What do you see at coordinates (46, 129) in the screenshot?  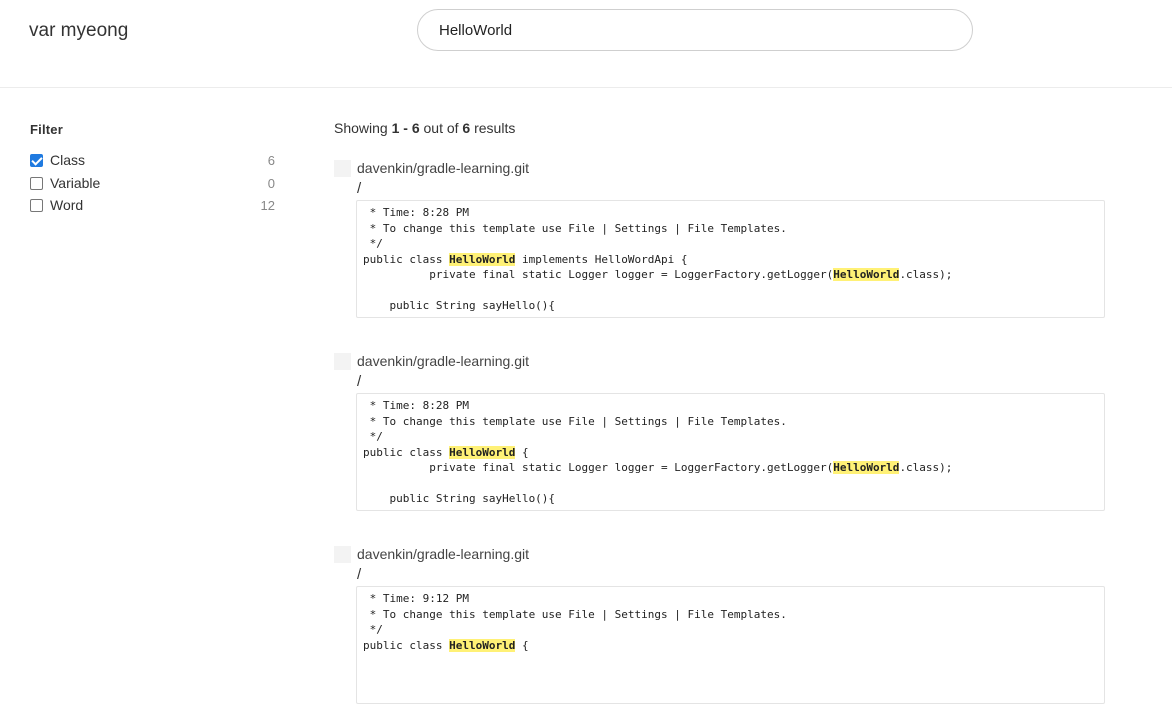 I see `filter-title: Filter` at bounding box center [46, 129].